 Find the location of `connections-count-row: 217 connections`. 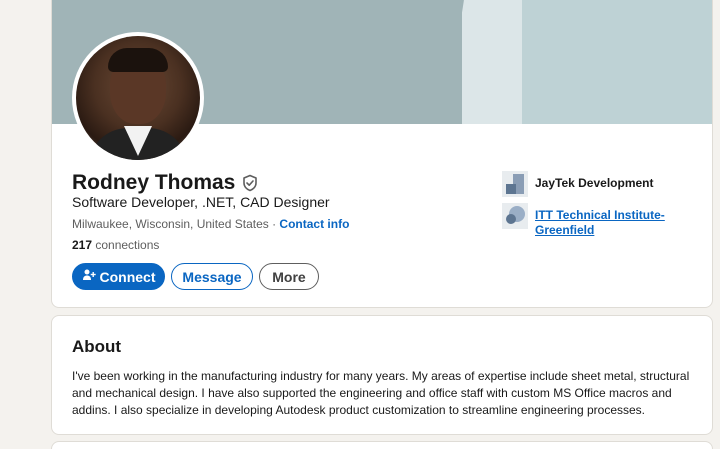

connections-count-row: 217 connections is located at coordinates (115, 245).